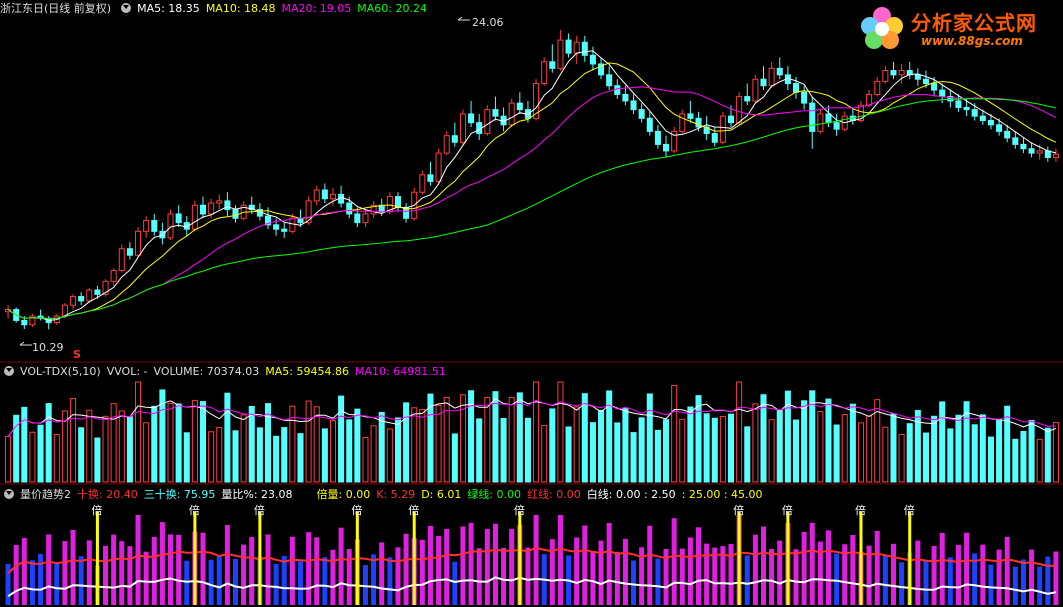 The width and height of the screenshot is (1063, 607). Describe the element at coordinates (126, 8) in the screenshot. I see `settings-toggle-icon` at that location.